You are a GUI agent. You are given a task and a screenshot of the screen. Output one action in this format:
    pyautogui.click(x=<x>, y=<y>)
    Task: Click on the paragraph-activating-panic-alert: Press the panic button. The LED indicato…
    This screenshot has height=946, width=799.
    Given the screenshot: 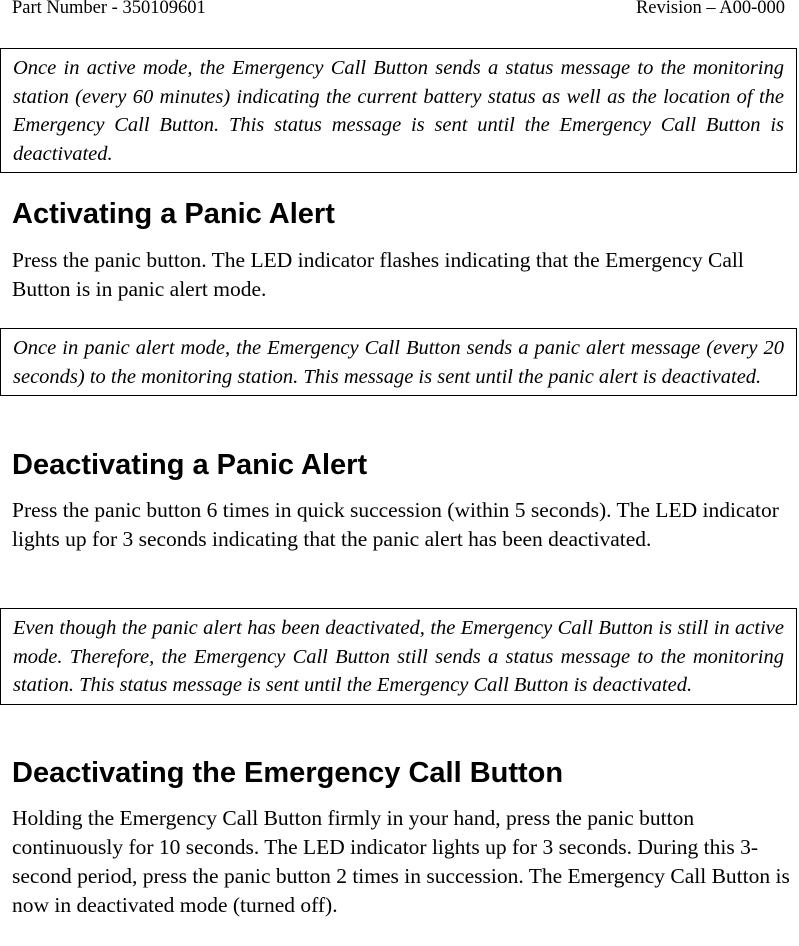 What is the action you would take?
    pyautogui.click(x=378, y=274)
    